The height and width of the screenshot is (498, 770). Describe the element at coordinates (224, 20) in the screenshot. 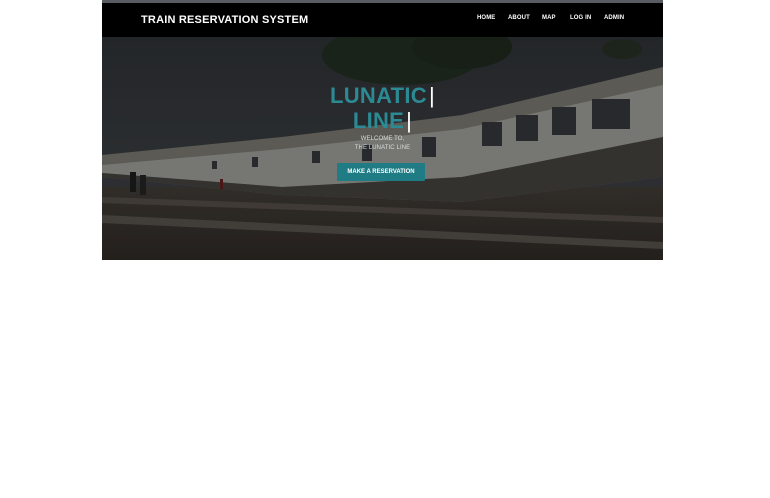

I see `site-brand: TRAIN RESERVATION SYSTEM` at that location.